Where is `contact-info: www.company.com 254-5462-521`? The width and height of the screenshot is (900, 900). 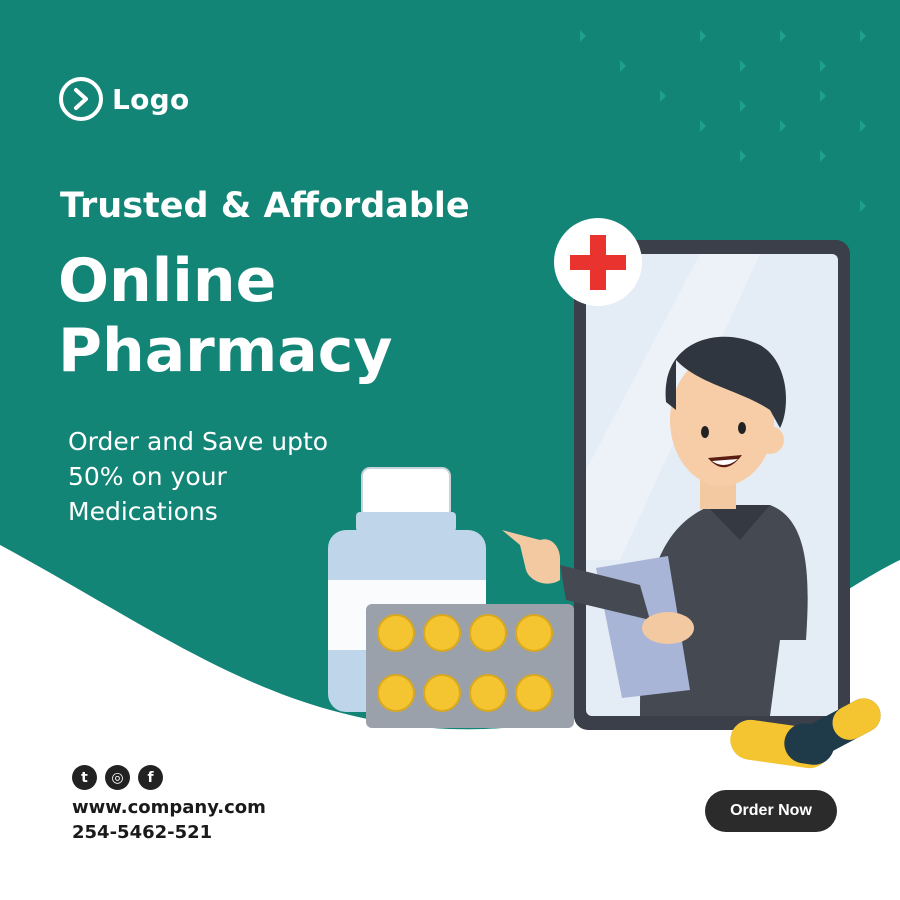
contact-info: www.company.com 254-5462-521 is located at coordinates (169, 820).